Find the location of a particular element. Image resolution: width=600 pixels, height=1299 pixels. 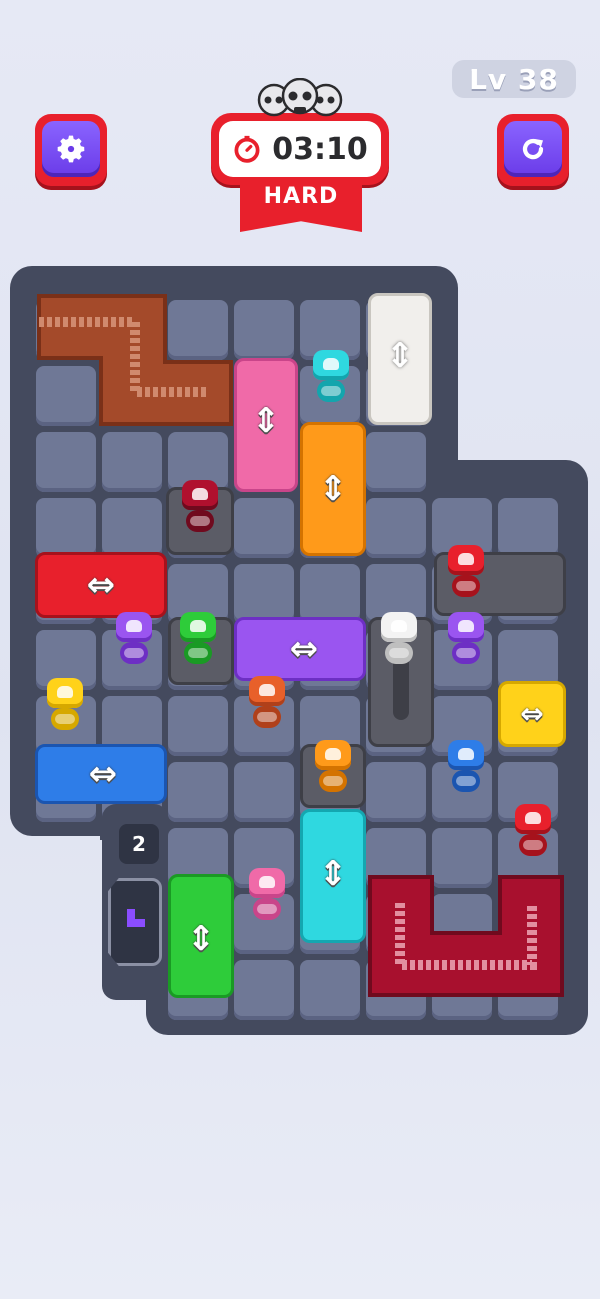

corner-piece-icon is located at coordinates (136, 918).